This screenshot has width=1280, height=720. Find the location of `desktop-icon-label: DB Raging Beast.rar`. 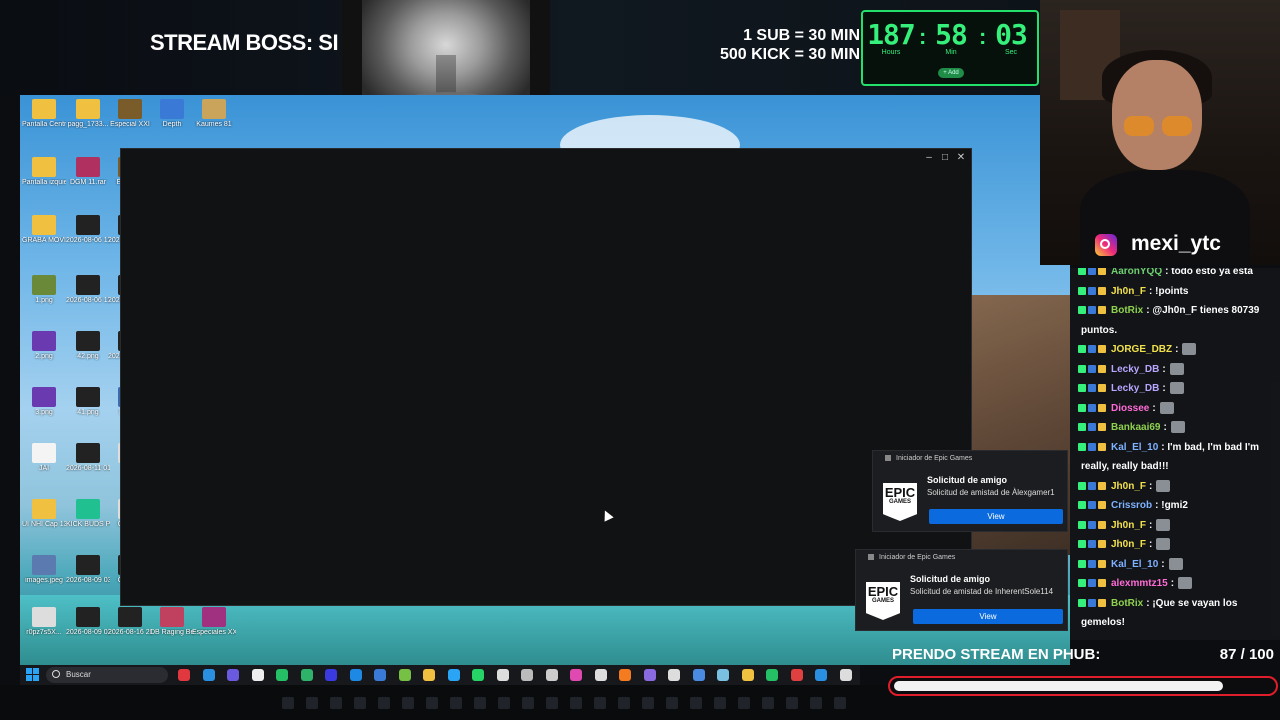

desktop-icon-label: DB Raging Beast.rar is located at coordinates (172, 632).